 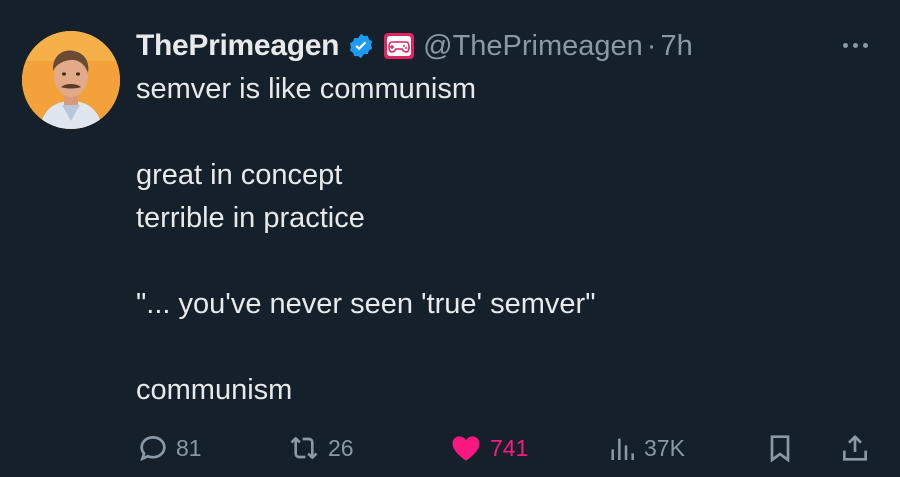 I want to click on heart-filled-icon, so click(x=466, y=448).